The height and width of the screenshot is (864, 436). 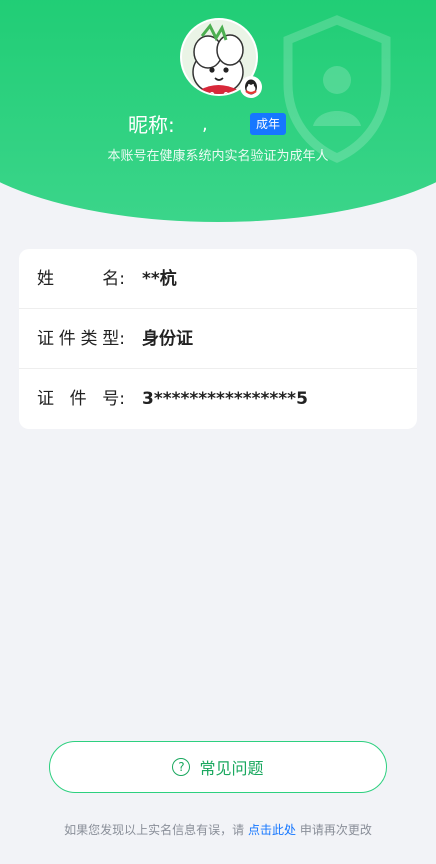 What do you see at coordinates (181, 767) in the screenshot?
I see `question-circle-icon: ?` at bounding box center [181, 767].